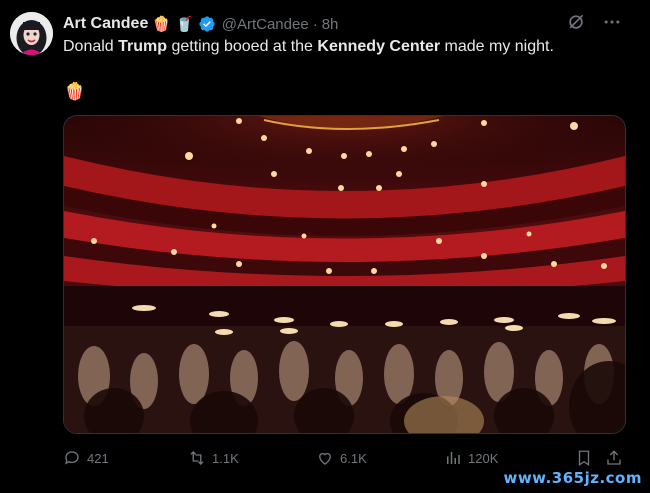 The image size is (650, 493). What do you see at coordinates (572, 478) in the screenshot?
I see `watermark: www.365jz.com` at bounding box center [572, 478].